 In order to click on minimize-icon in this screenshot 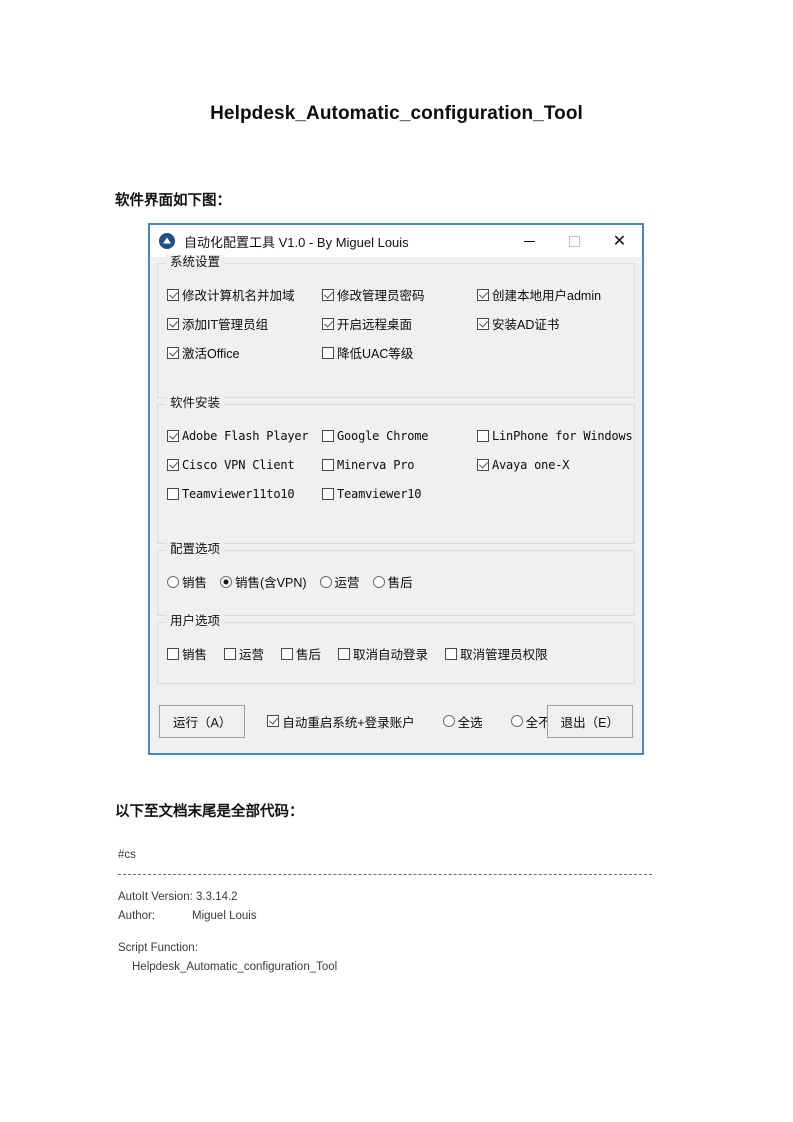, I will do `click(529, 241)`.